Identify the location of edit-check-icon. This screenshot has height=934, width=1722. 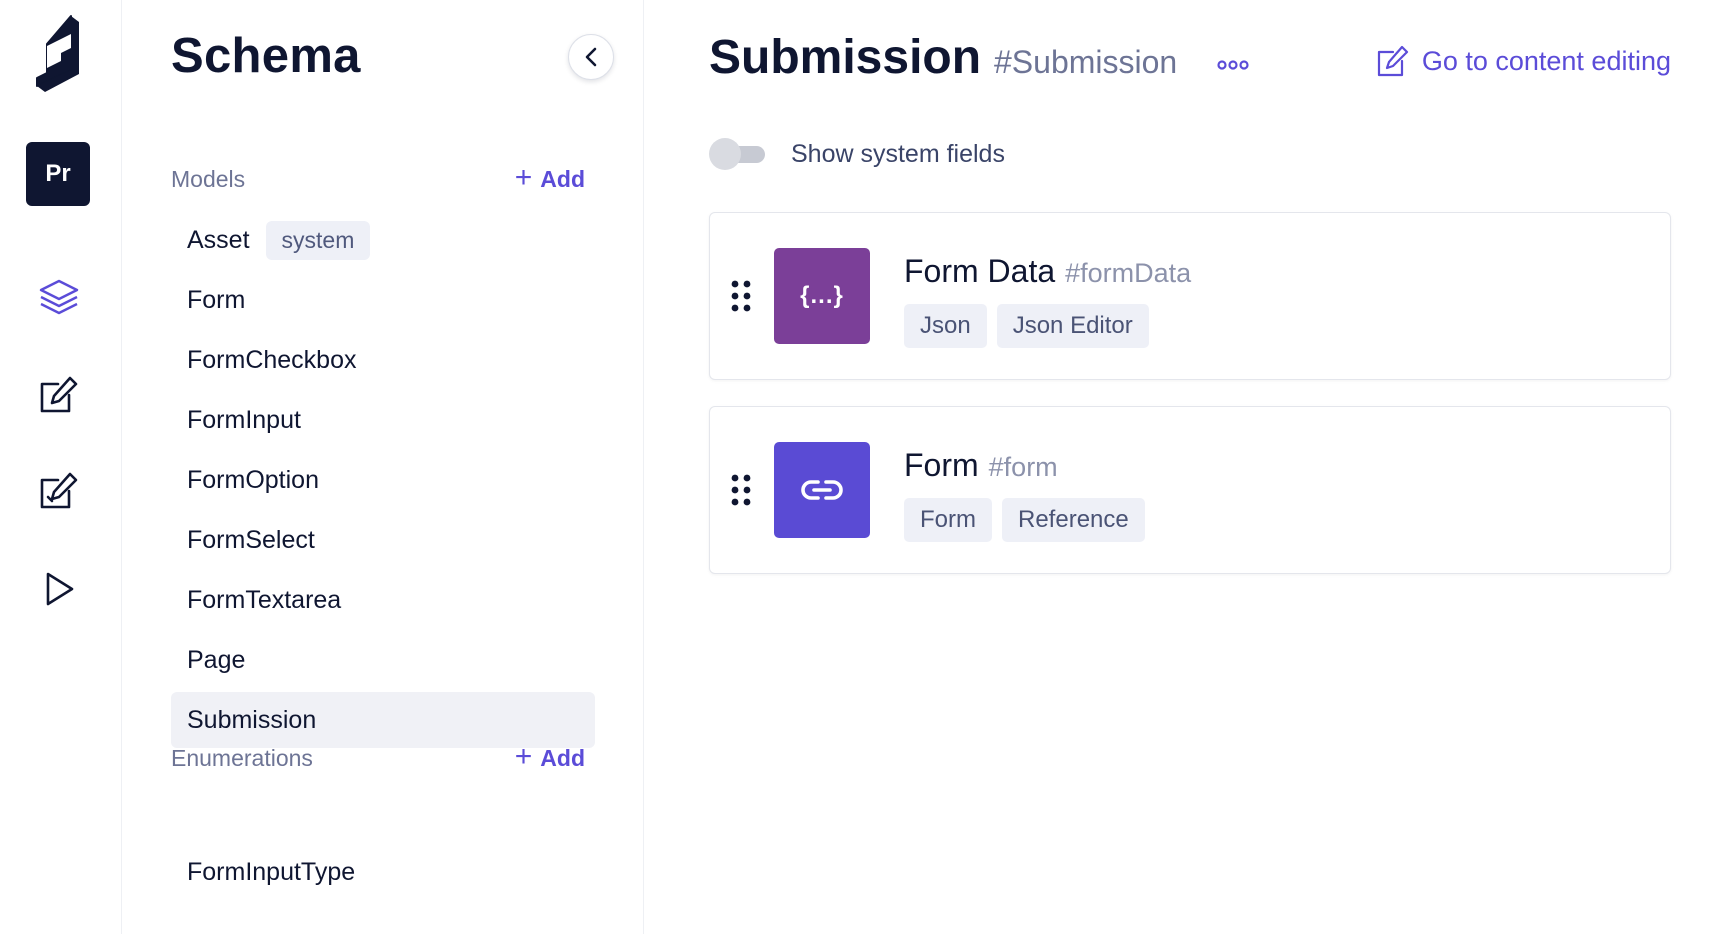
(59, 491).